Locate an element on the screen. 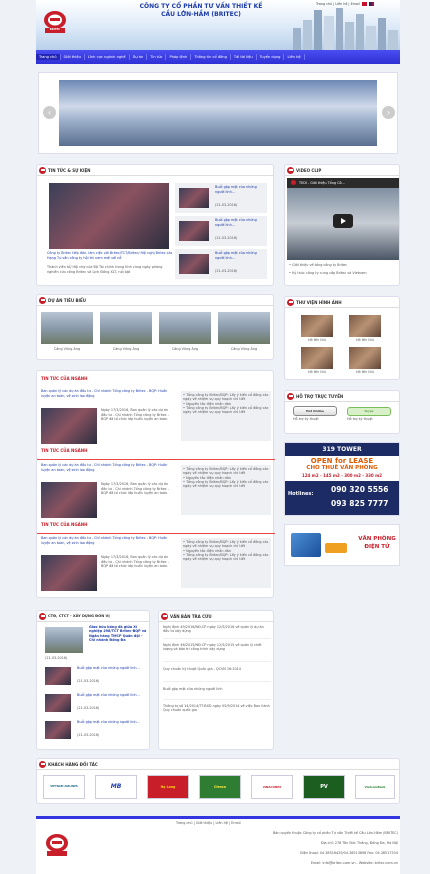 This screenshot has width=430, height=874. nav-item-about: Giới thiệu is located at coordinates (73, 57).